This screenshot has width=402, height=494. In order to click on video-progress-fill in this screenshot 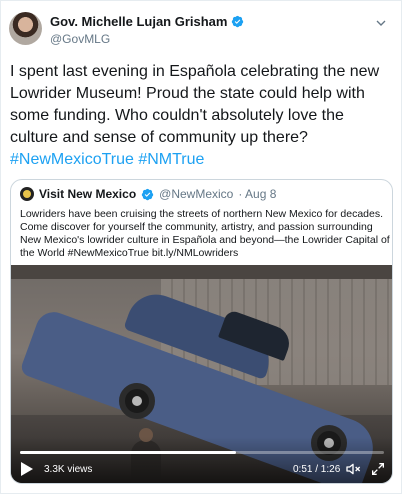, I will do `click(128, 452)`.